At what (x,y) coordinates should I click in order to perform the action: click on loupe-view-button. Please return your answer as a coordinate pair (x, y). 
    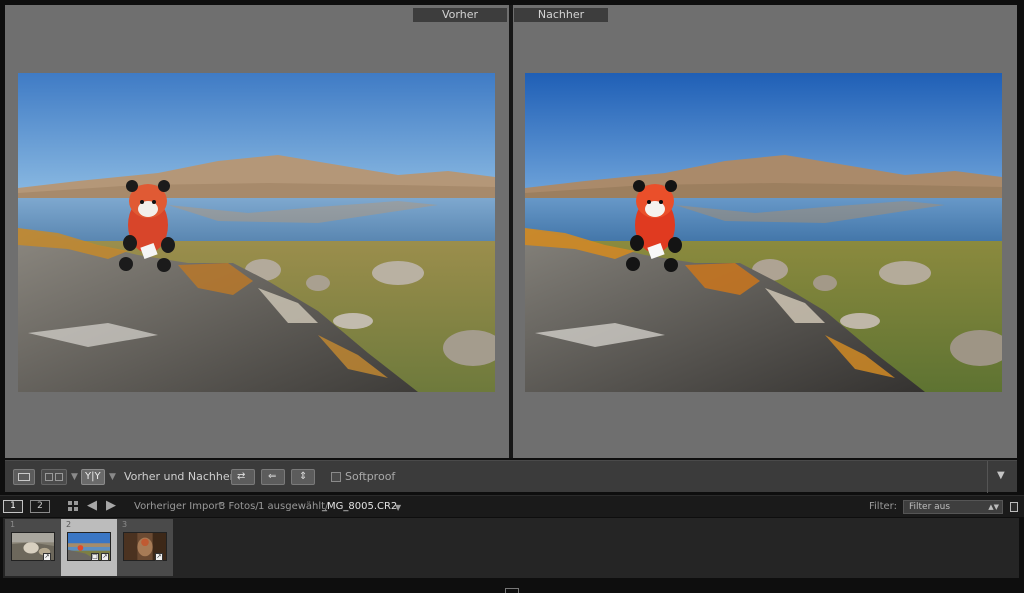
    Looking at the image, I should click on (24, 477).